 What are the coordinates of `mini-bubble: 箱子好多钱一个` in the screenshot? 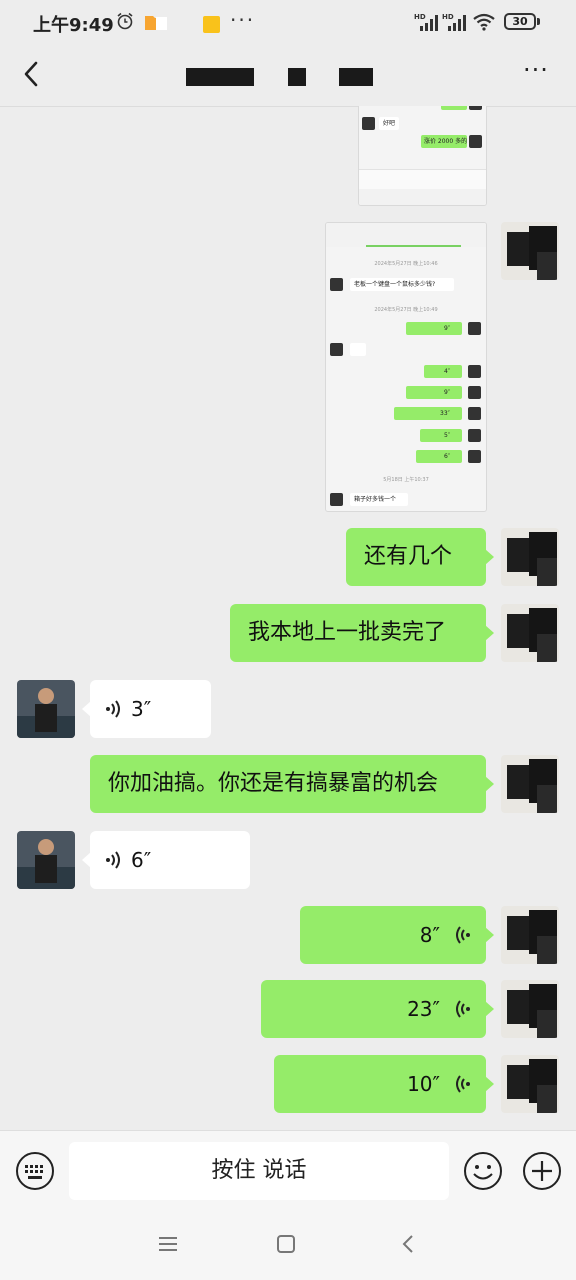 It's located at (379, 499).